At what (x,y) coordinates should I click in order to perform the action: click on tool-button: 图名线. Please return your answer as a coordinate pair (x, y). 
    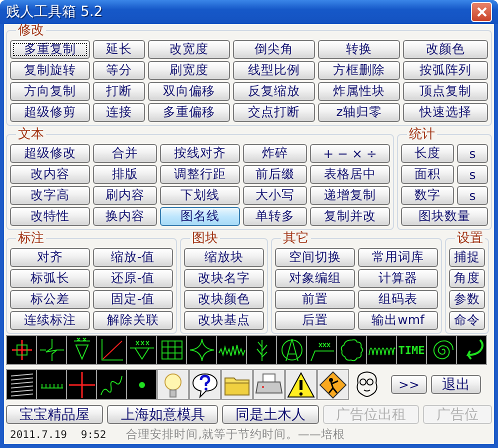
    Looking at the image, I should click on (200, 216).